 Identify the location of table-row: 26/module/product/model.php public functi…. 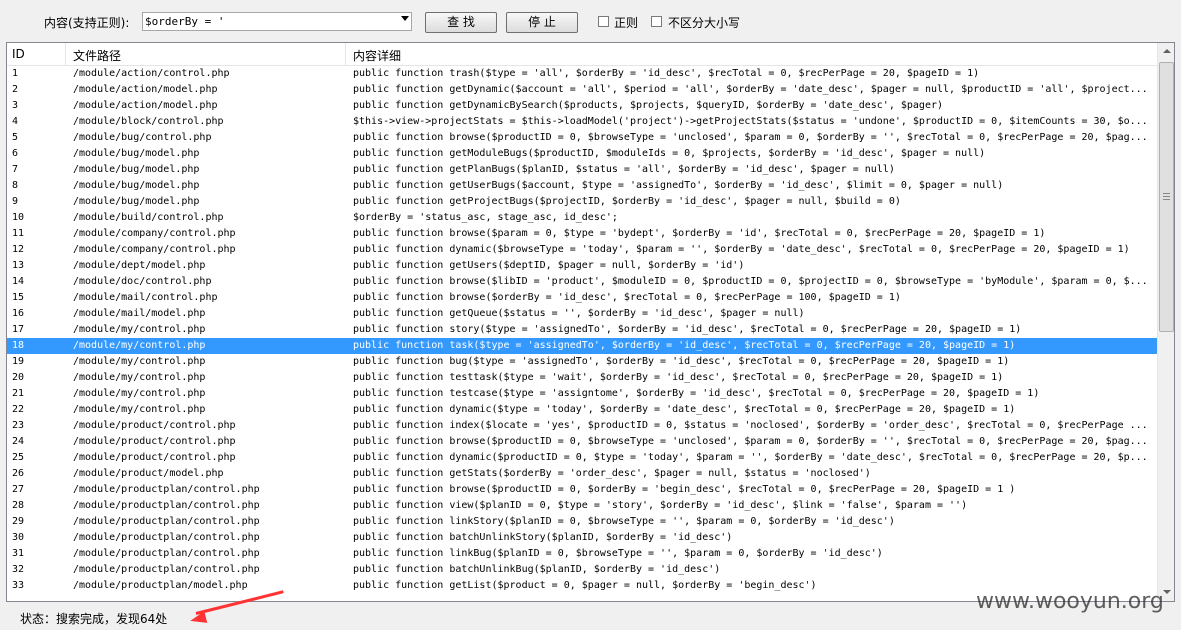
(582, 474).